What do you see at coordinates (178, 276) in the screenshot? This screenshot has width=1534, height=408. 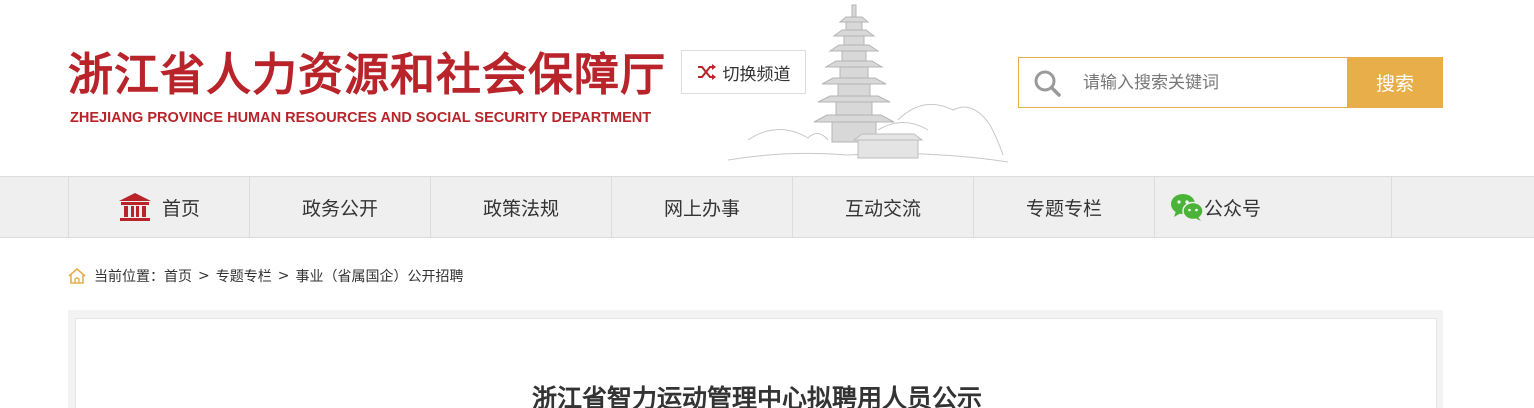 I see `breadcrumb-link-home: 首页` at bounding box center [178, 276].